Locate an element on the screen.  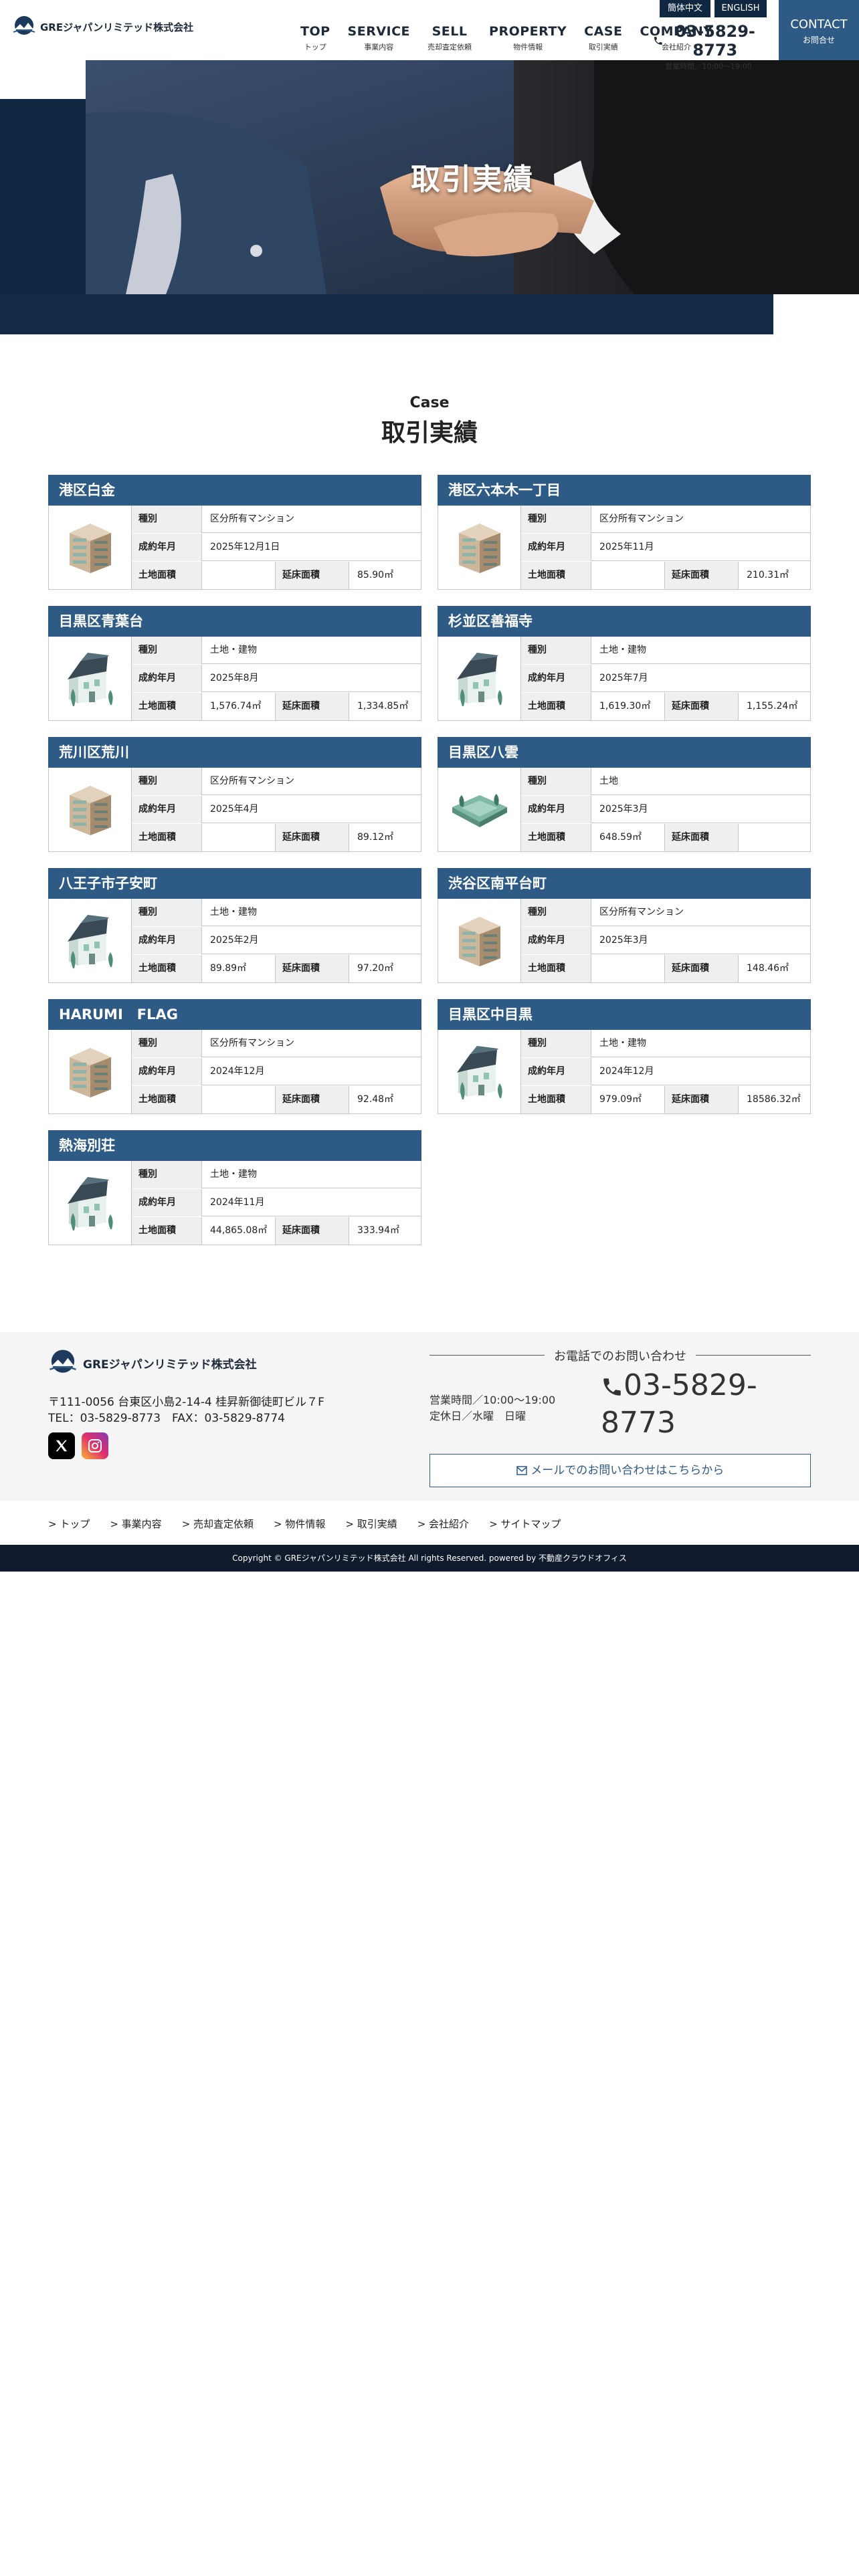
value-floor-area: 85.90㎡ is located at coordinates (375, 575).